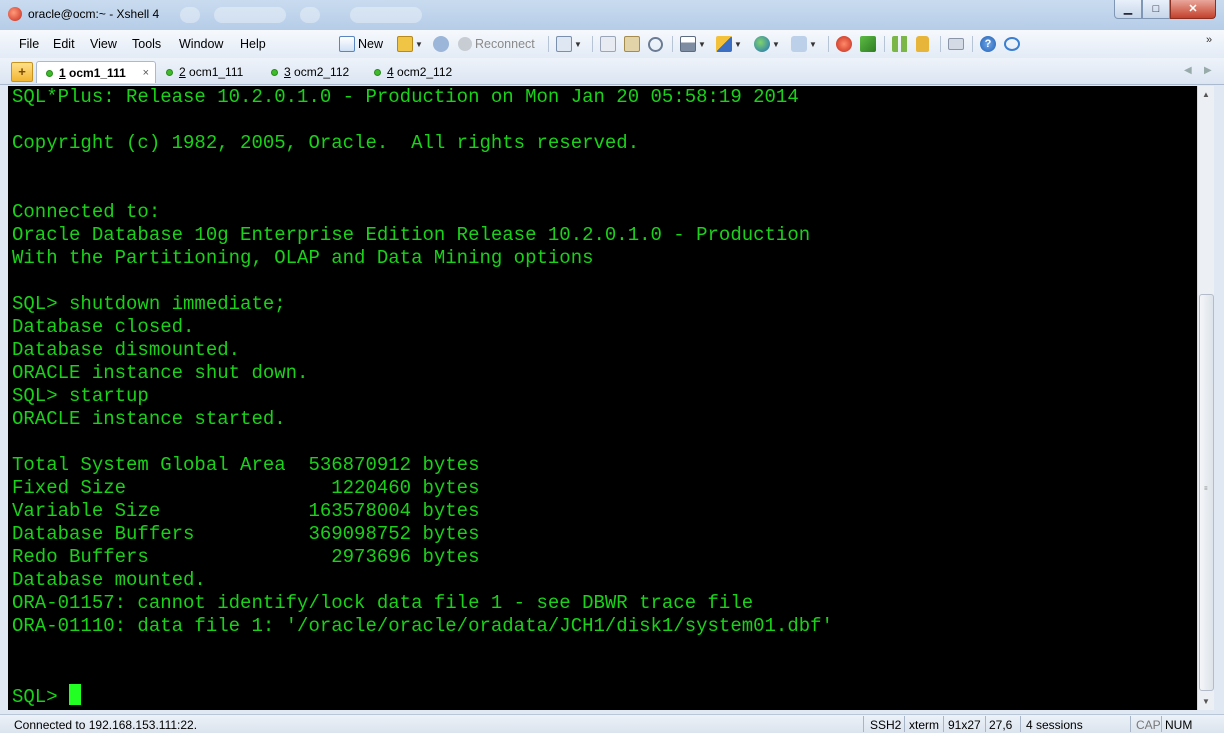 The image size is (1224, 733). I want to click on close-tab-icon: ×, so click(146, 73).